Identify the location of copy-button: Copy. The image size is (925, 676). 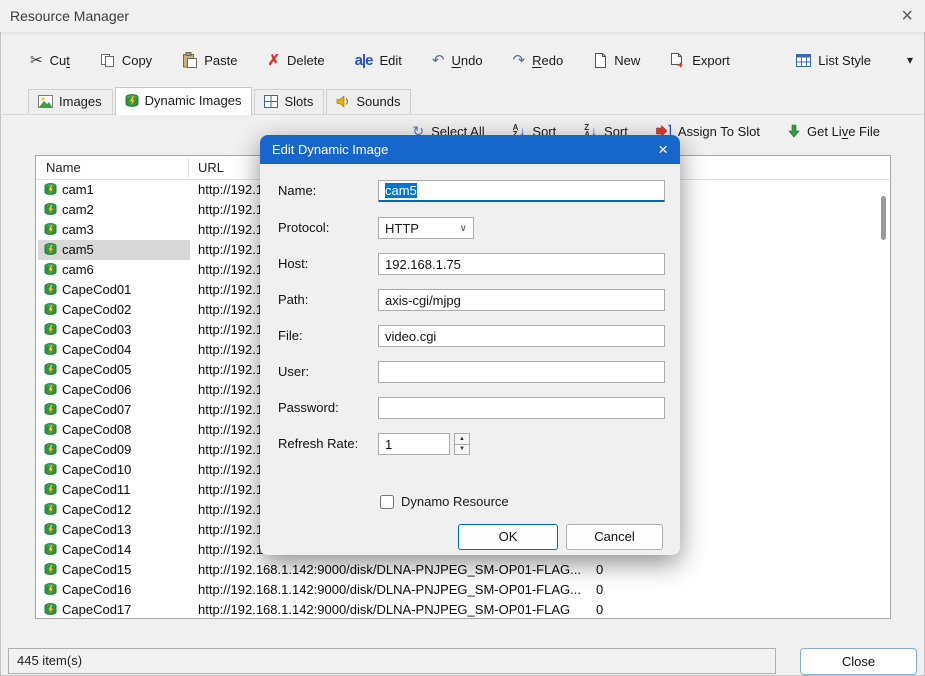
(126, 60).